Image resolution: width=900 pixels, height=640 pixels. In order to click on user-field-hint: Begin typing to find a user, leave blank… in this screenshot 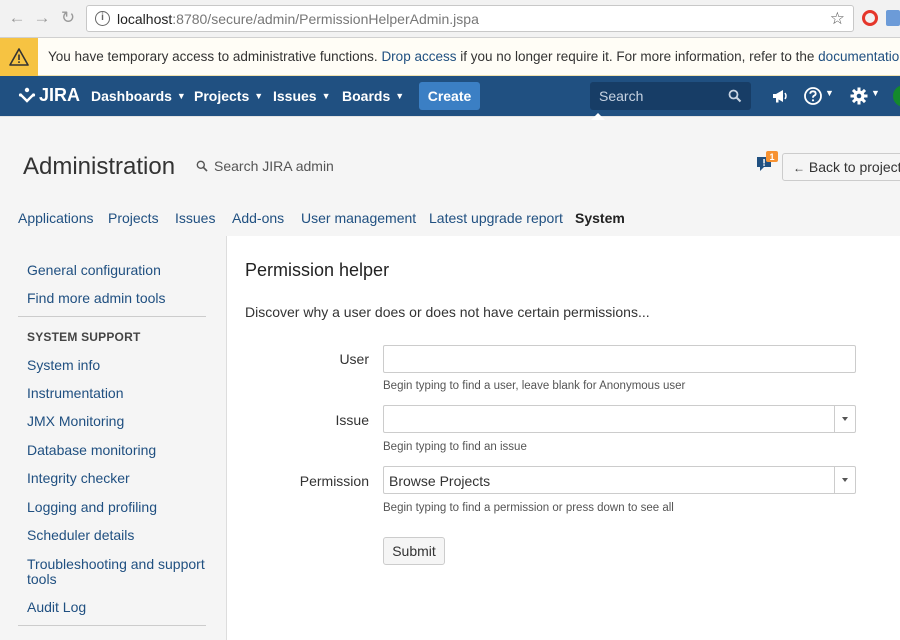, I will do `click(534, 386)`.